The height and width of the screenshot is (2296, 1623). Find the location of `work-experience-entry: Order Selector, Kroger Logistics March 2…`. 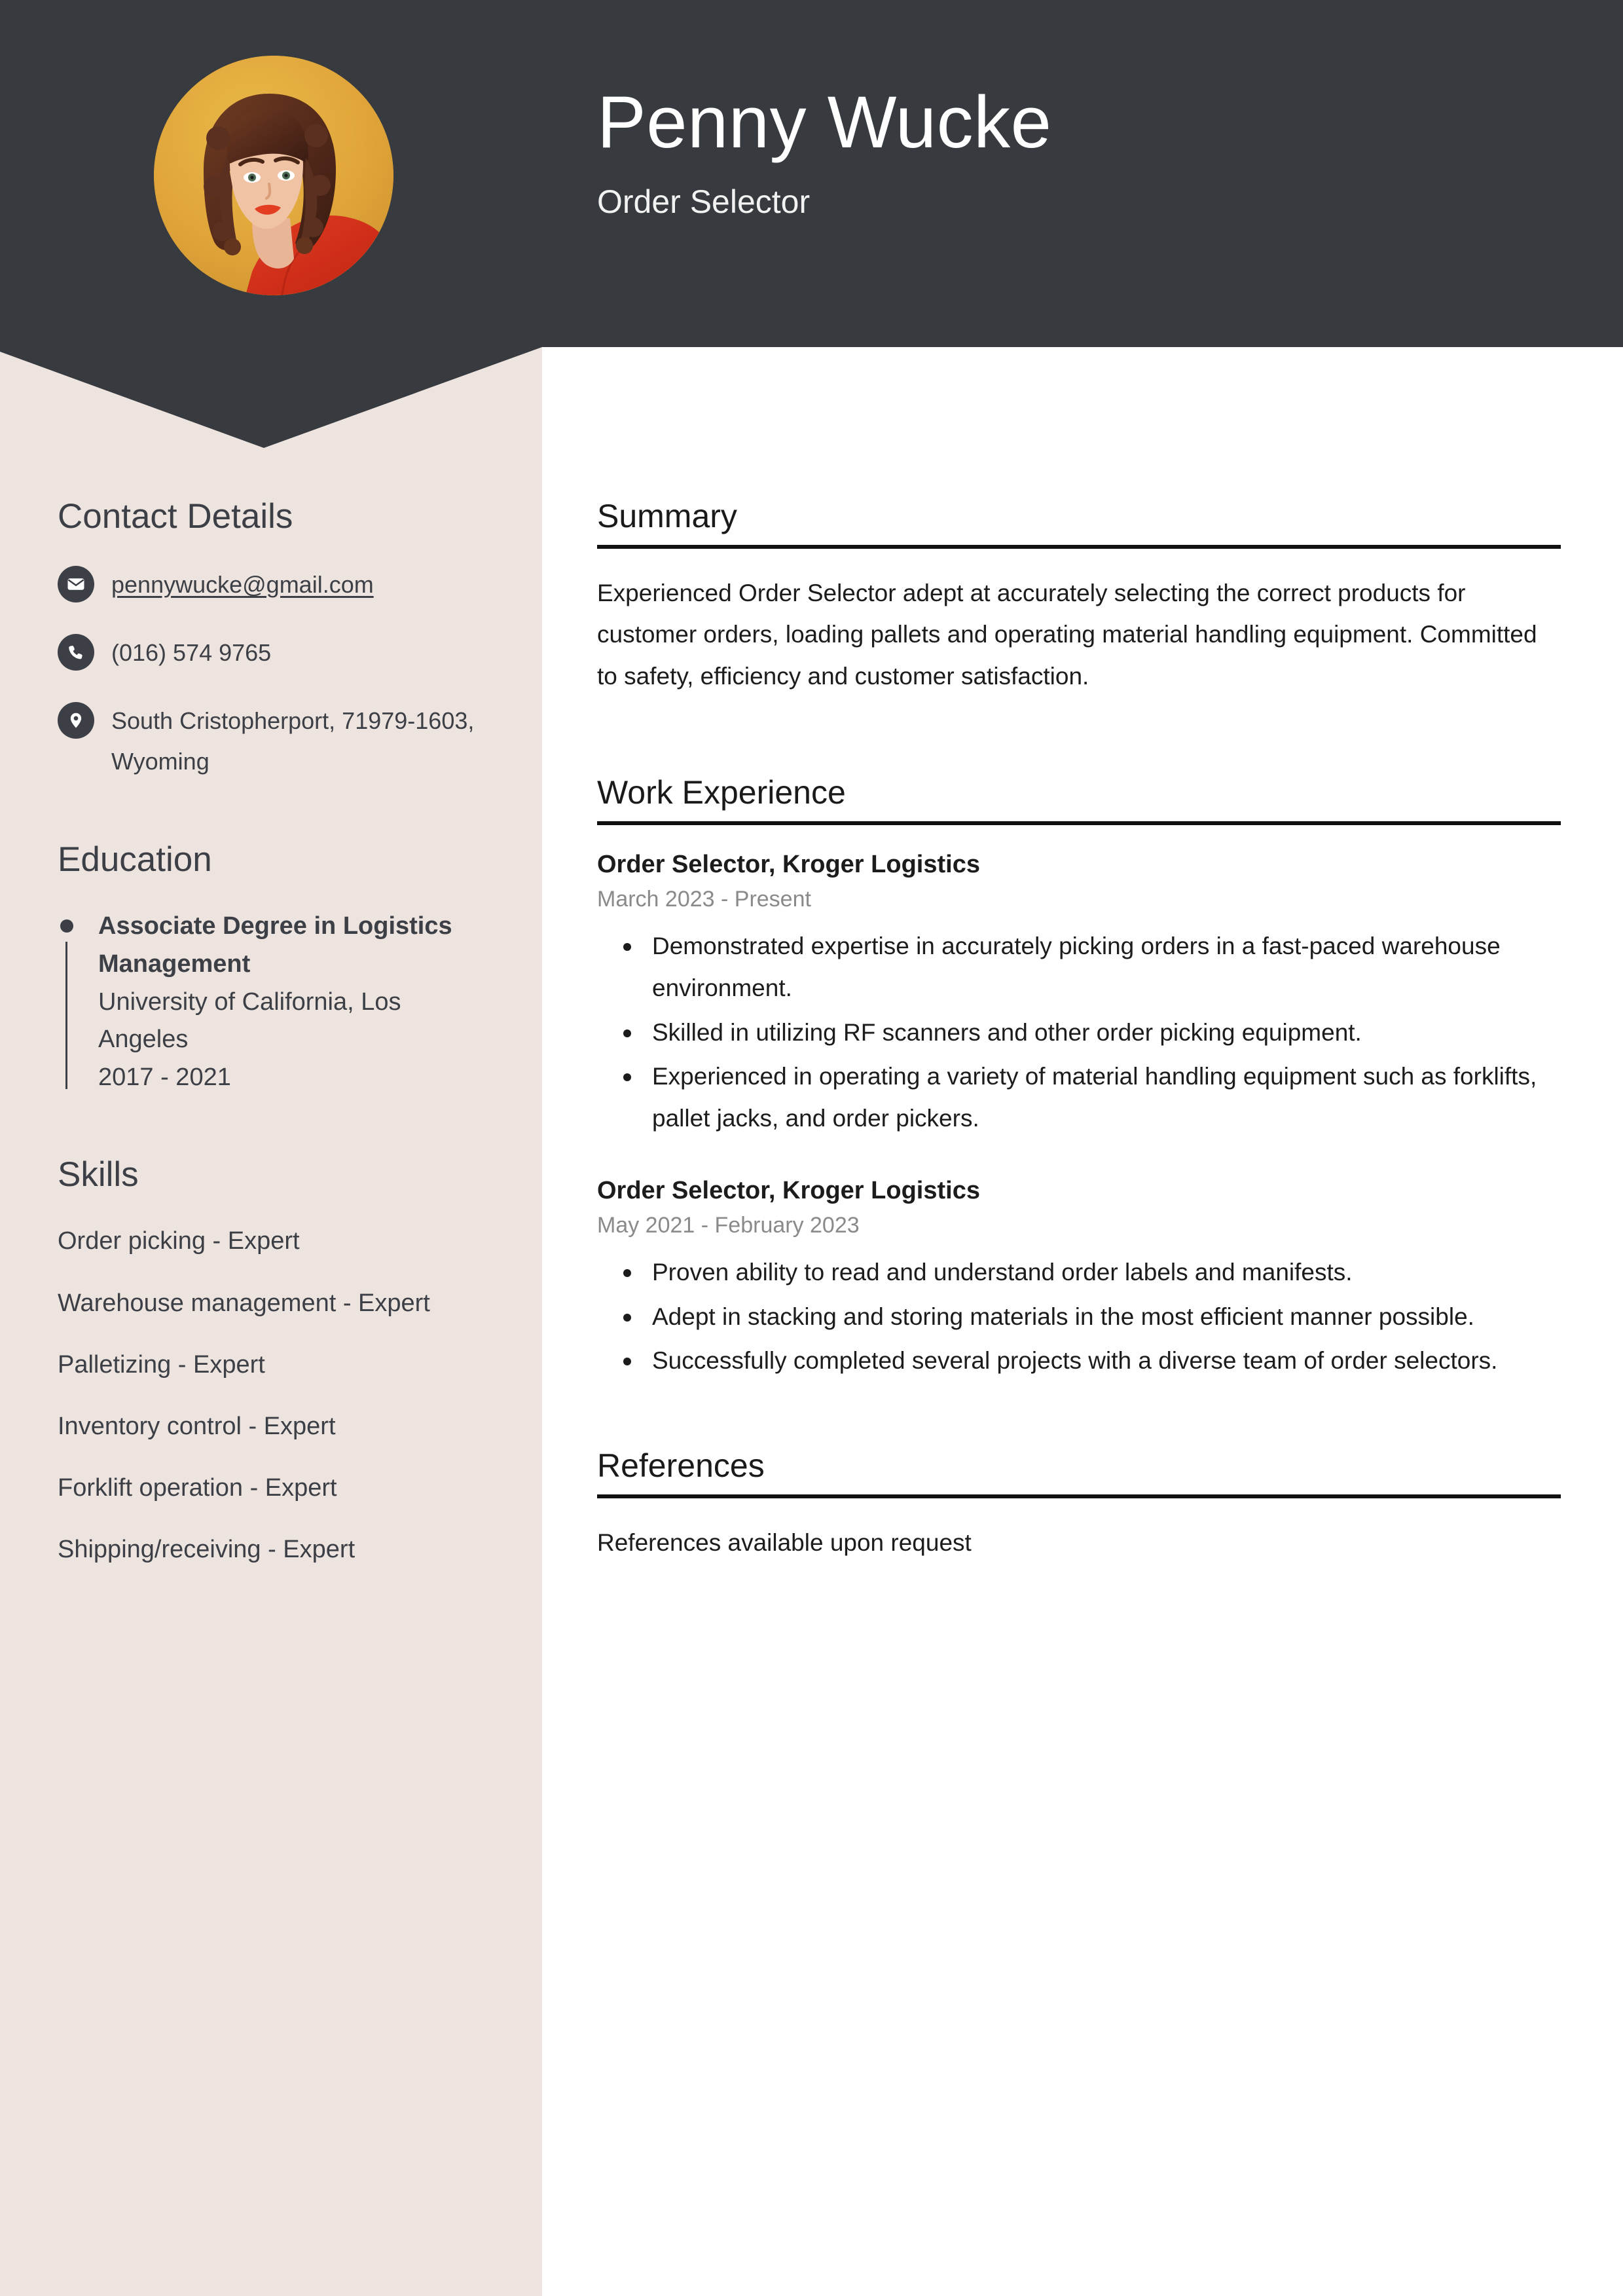

work-experience-entry: Order Selector, Kroger Logistics March 2… is located at coordinates (1079, 994).